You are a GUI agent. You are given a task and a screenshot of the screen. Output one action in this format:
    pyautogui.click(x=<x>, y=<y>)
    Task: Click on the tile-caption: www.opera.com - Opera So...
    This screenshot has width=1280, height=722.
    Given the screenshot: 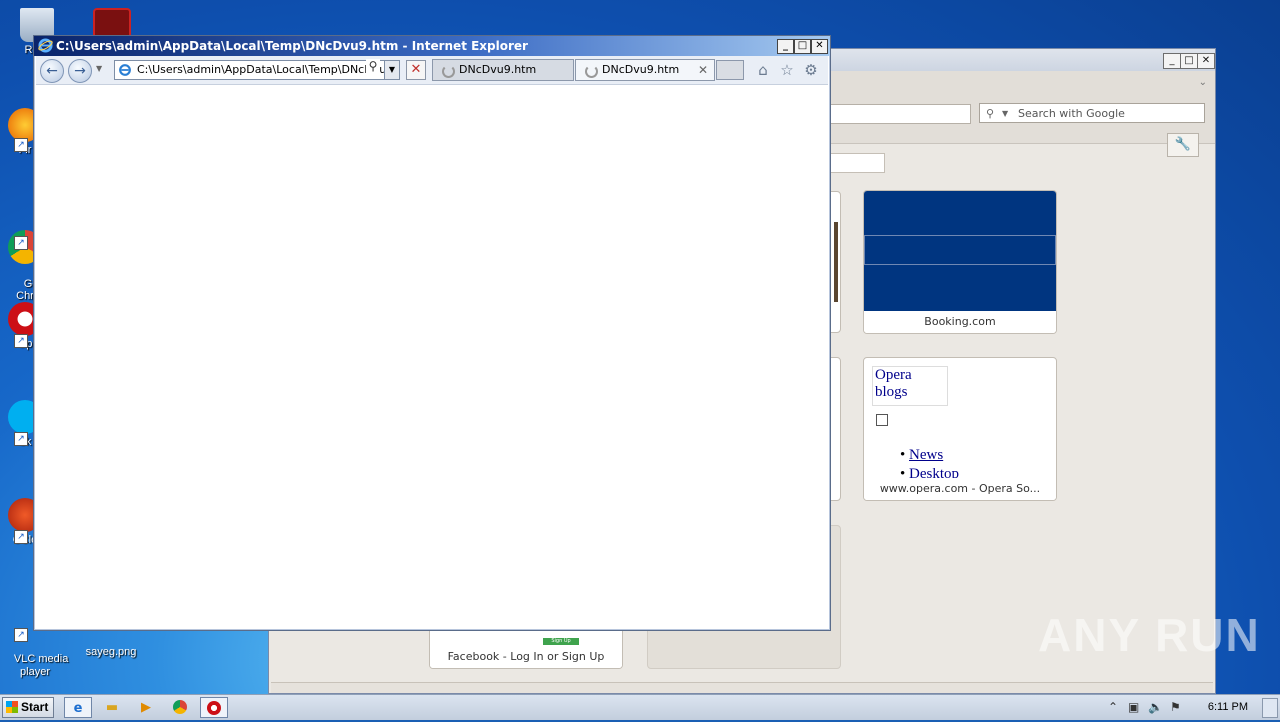 What is the action you would take?
    pyautogui.click(x=960, y=489)
    